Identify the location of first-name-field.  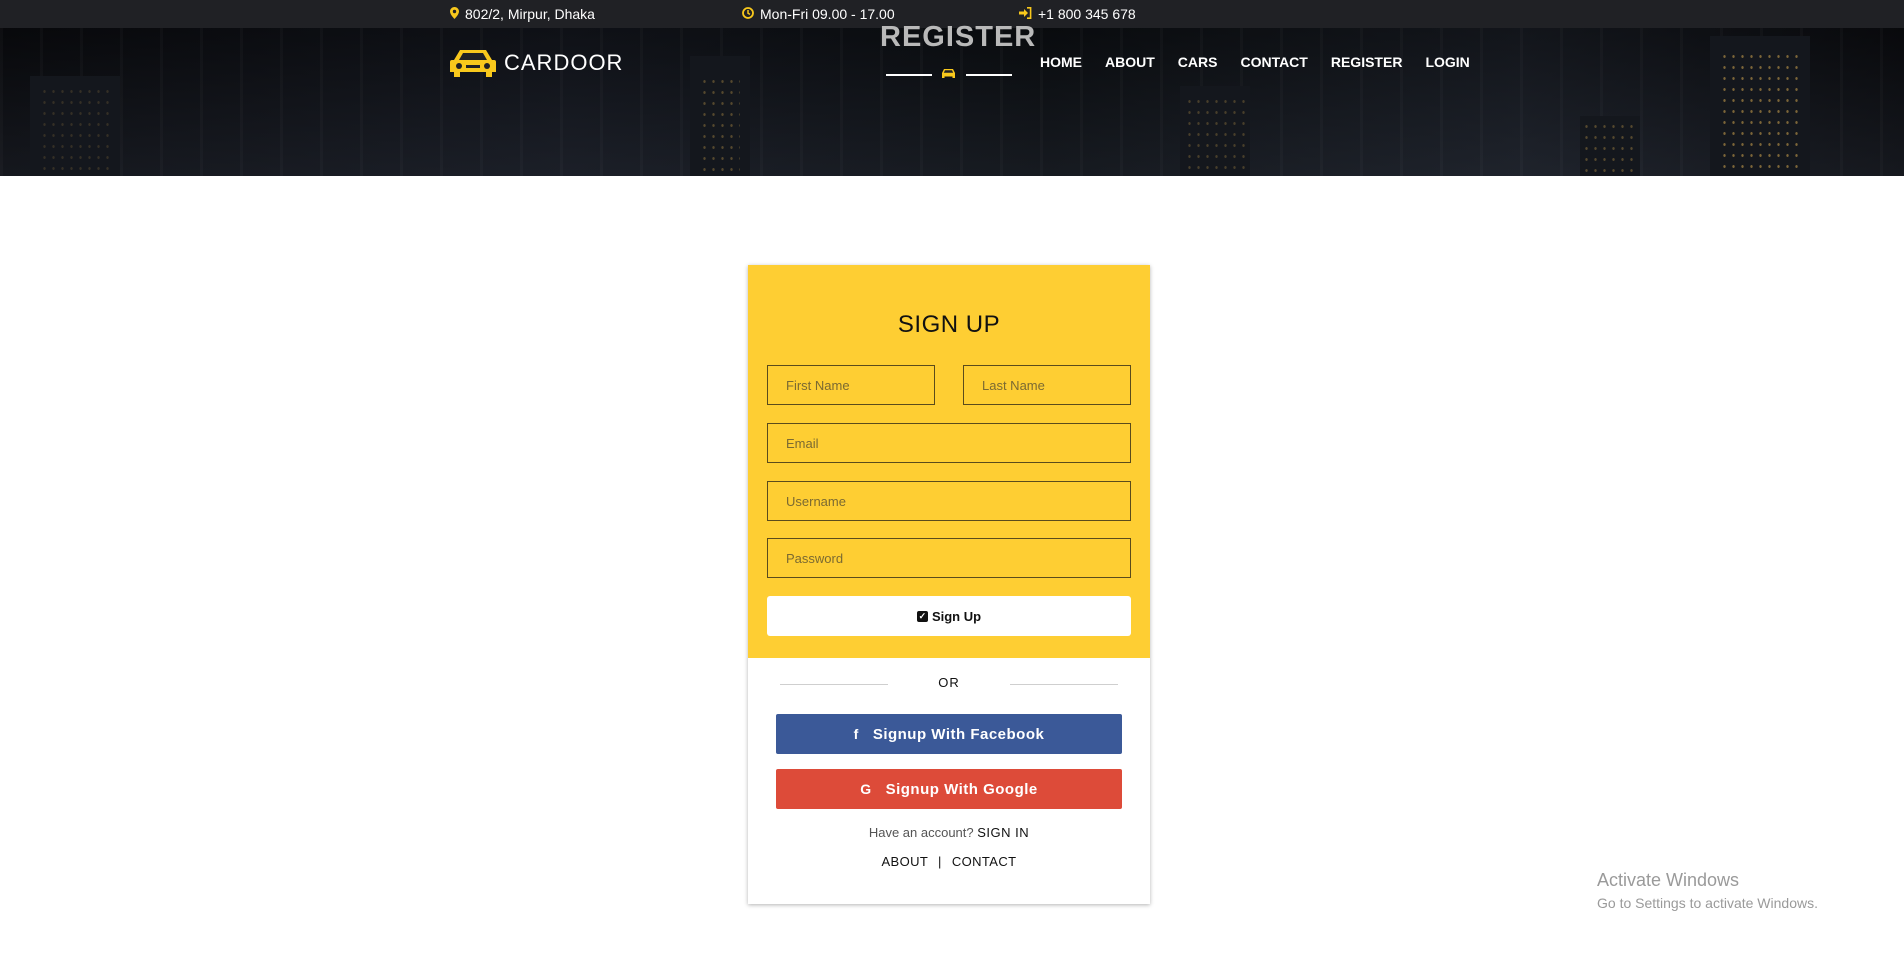
(851, 385).